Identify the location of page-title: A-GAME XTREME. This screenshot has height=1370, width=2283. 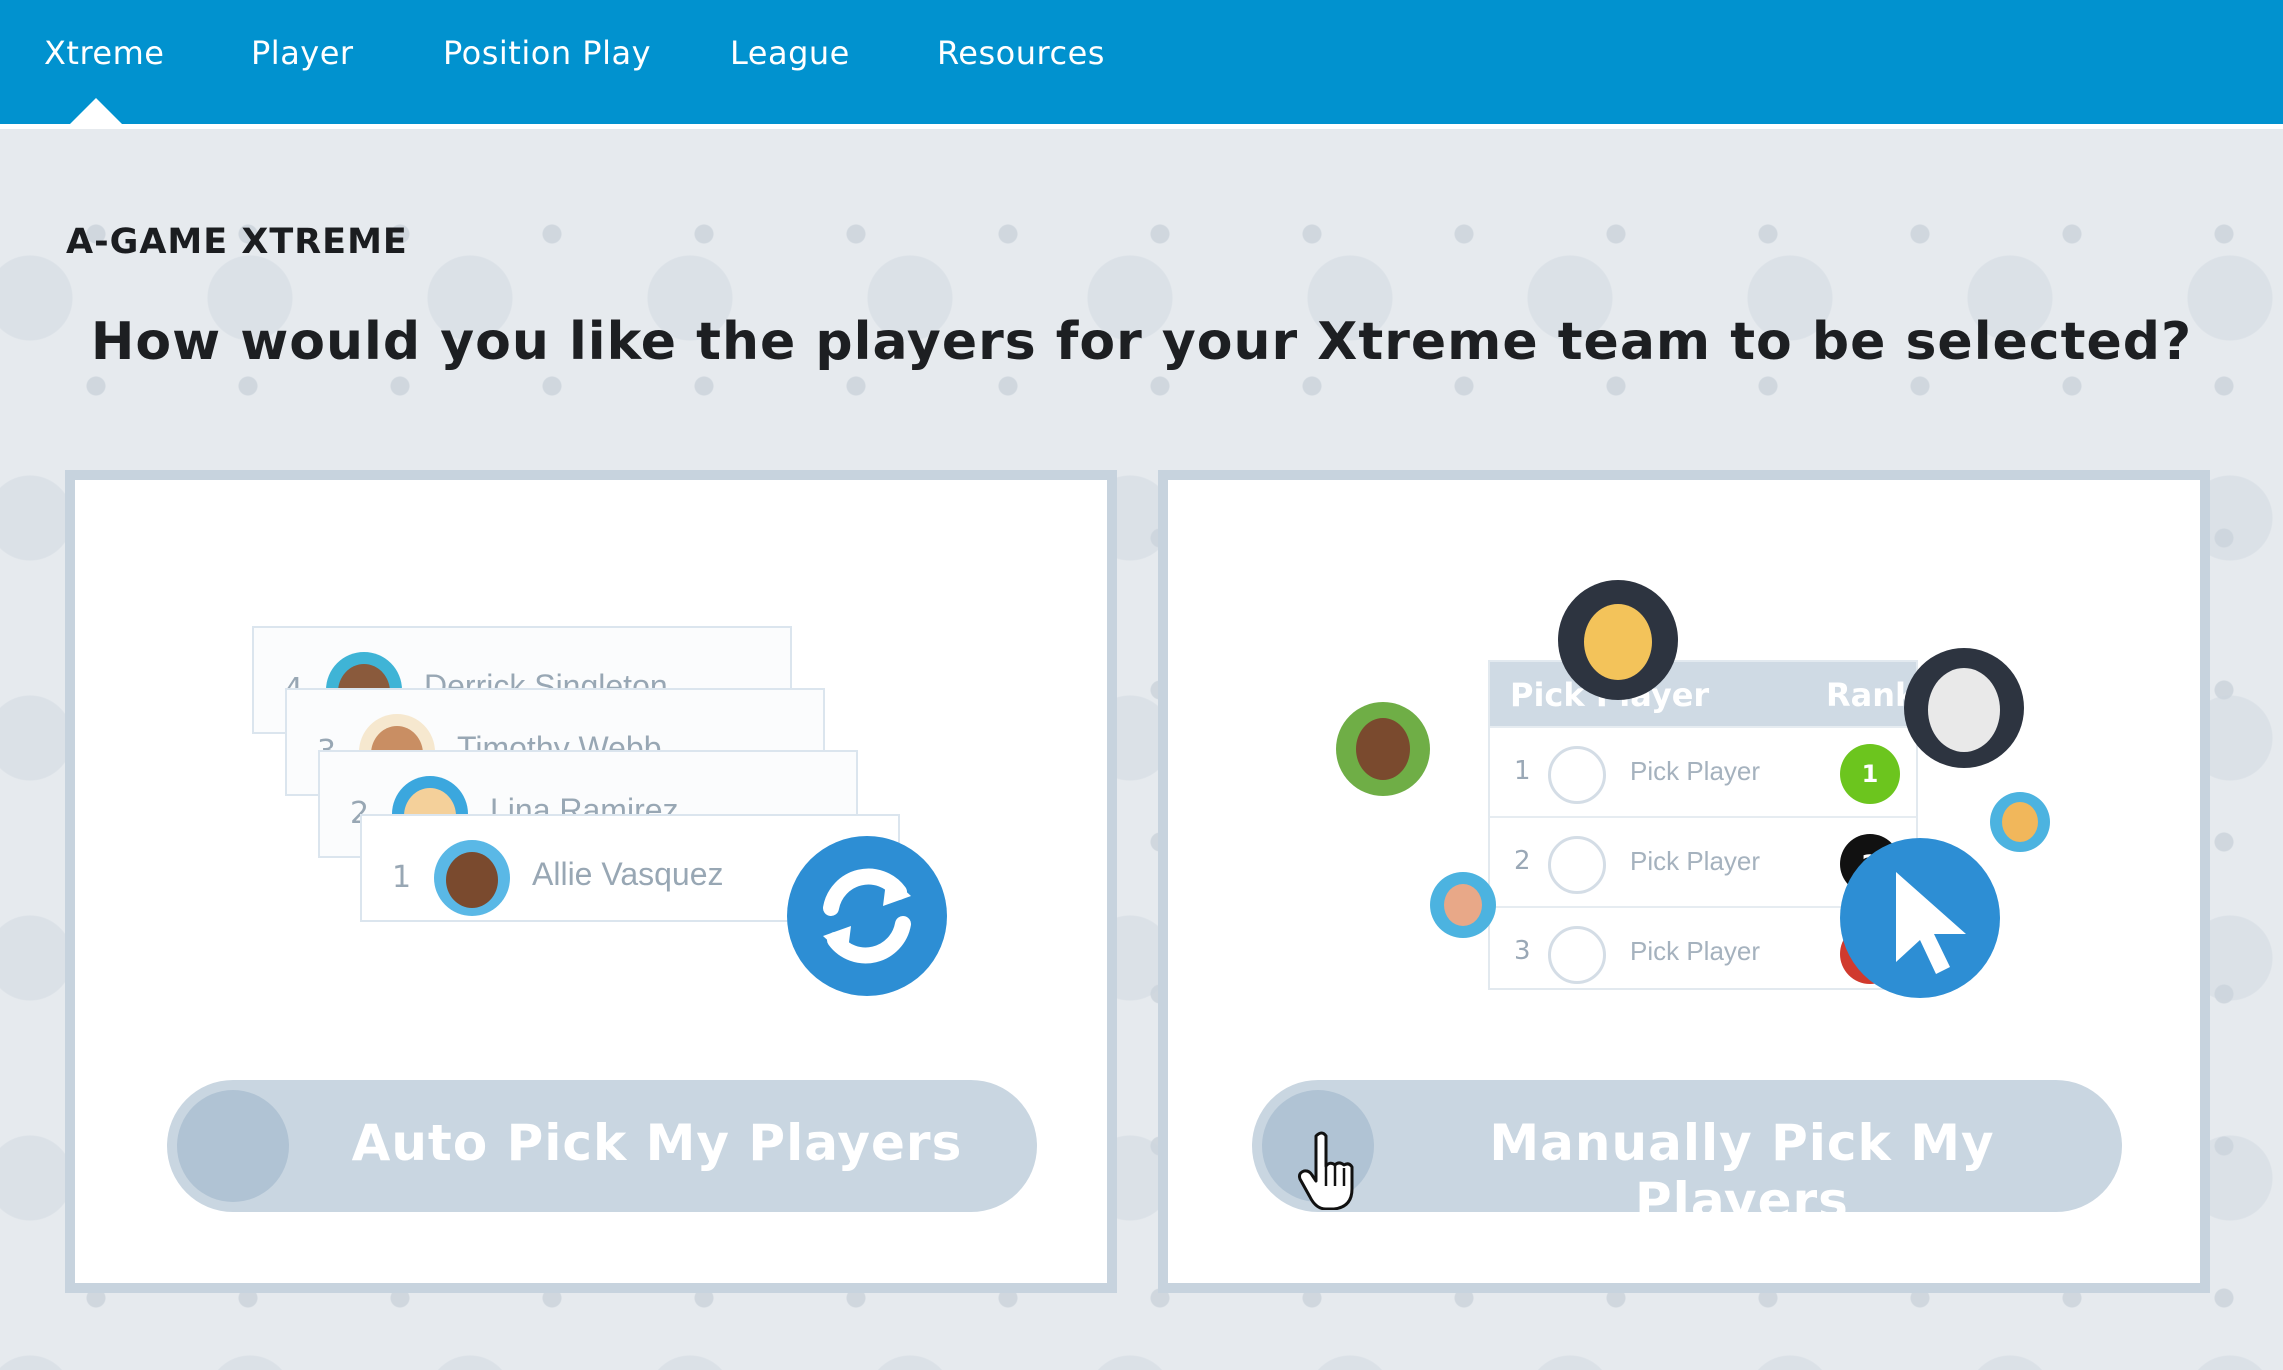
(237, 242).